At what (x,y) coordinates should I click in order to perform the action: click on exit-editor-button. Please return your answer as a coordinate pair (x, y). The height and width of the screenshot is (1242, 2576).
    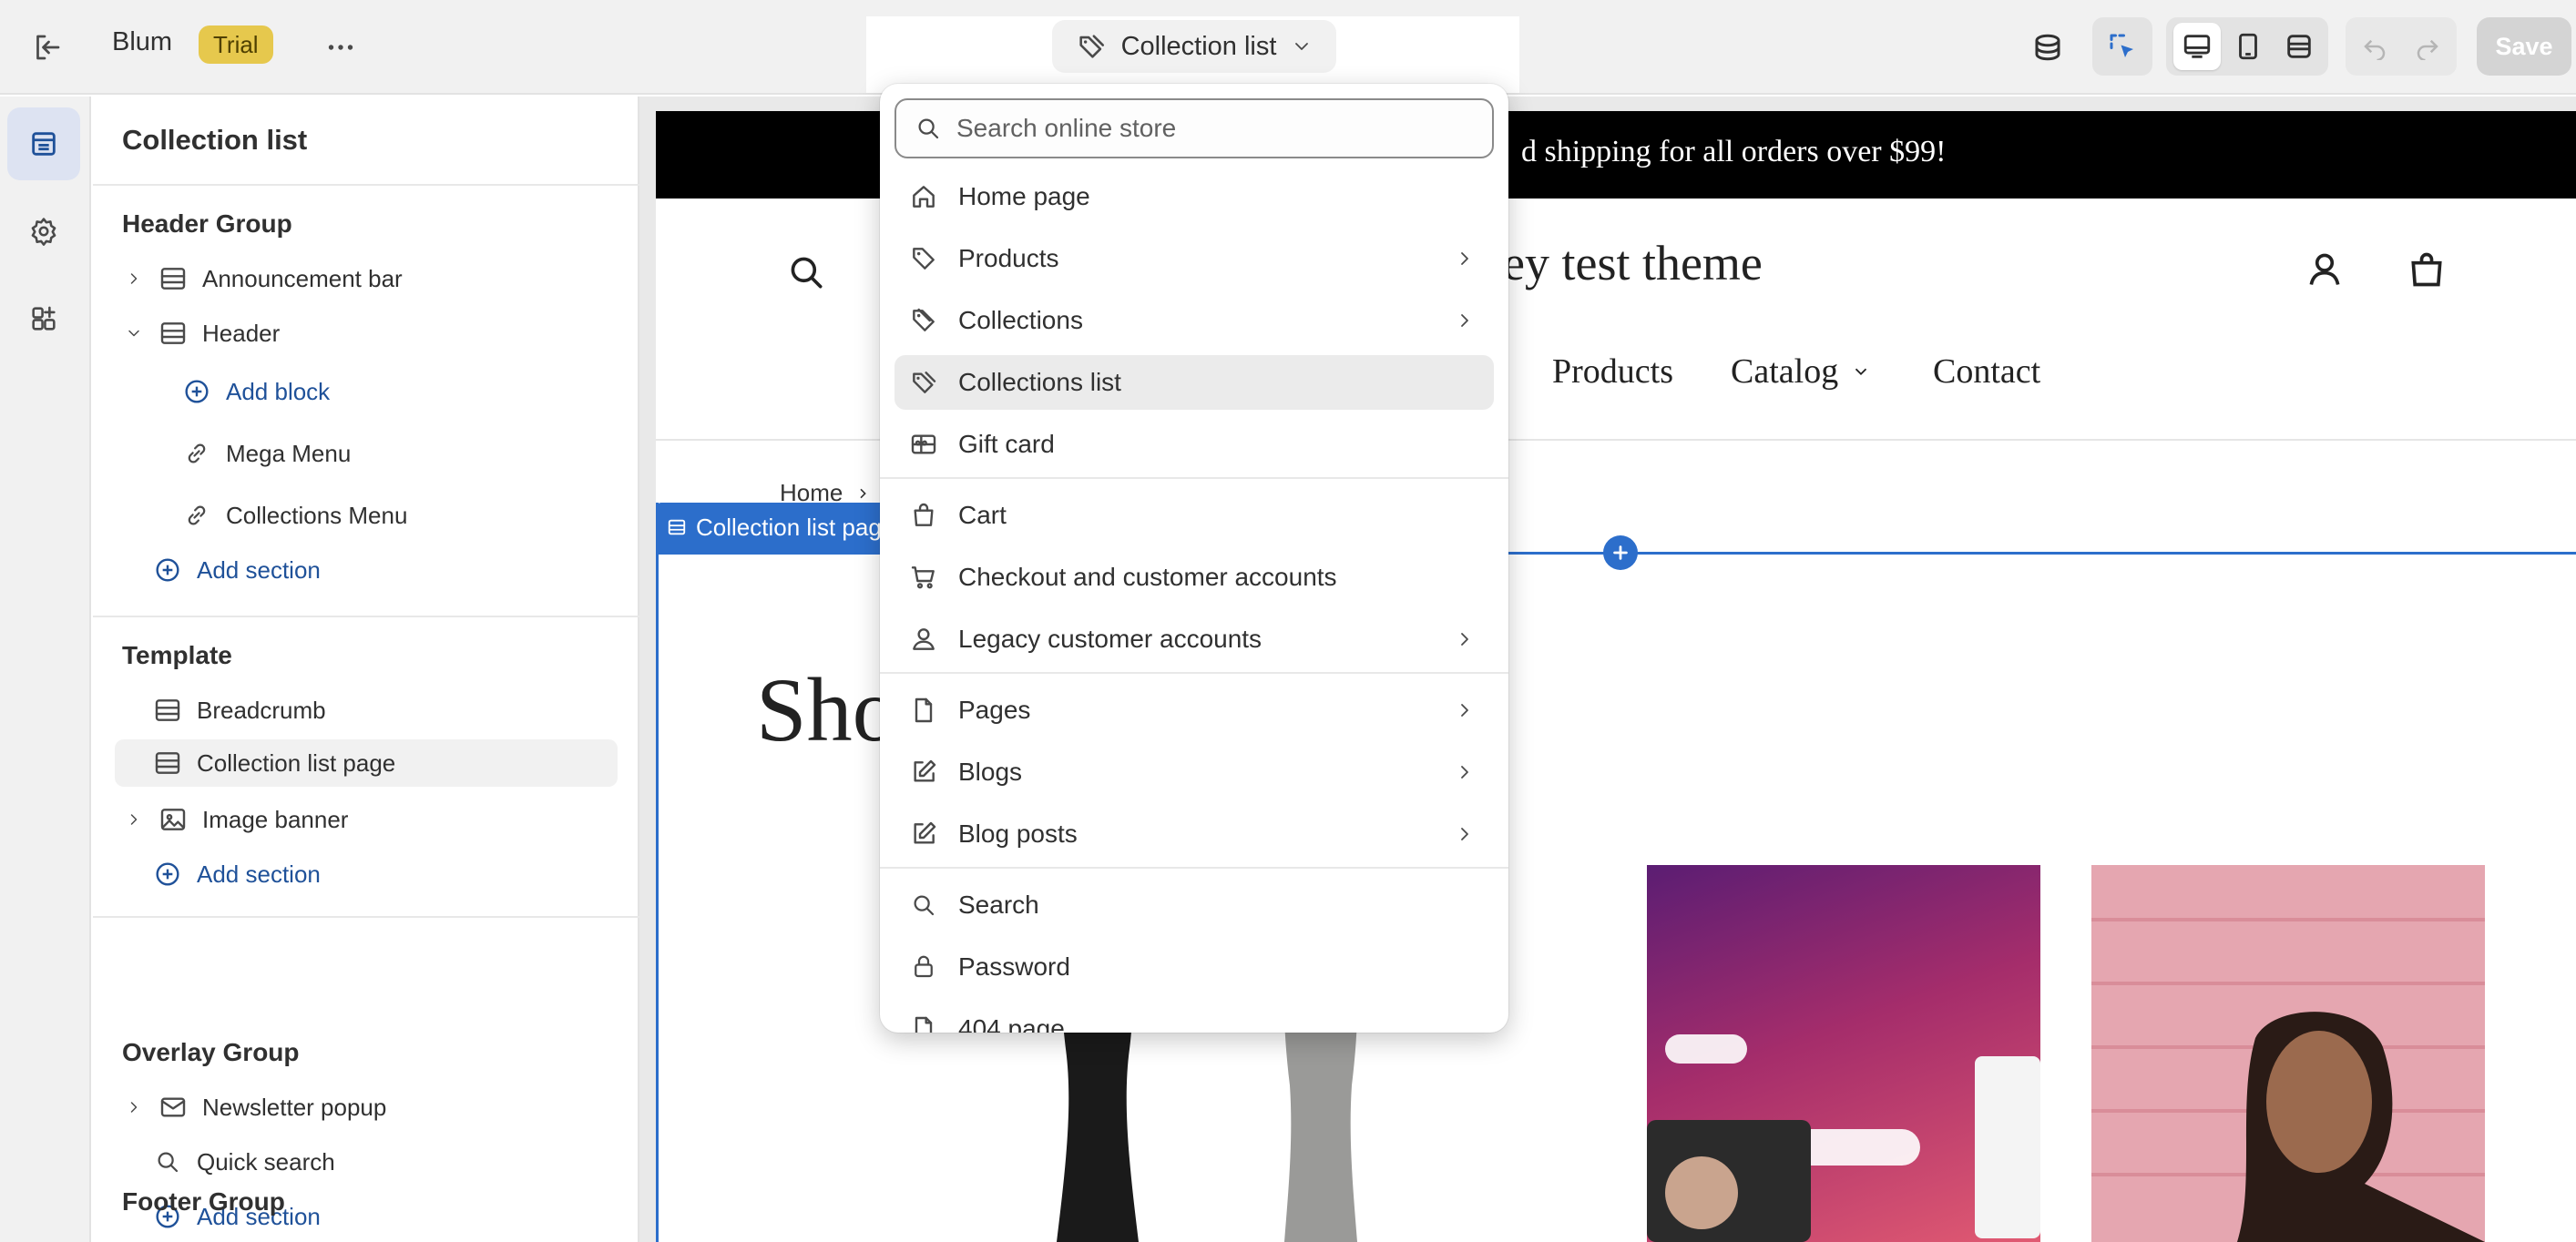
    Looking at the image, I should click on (47, 47).